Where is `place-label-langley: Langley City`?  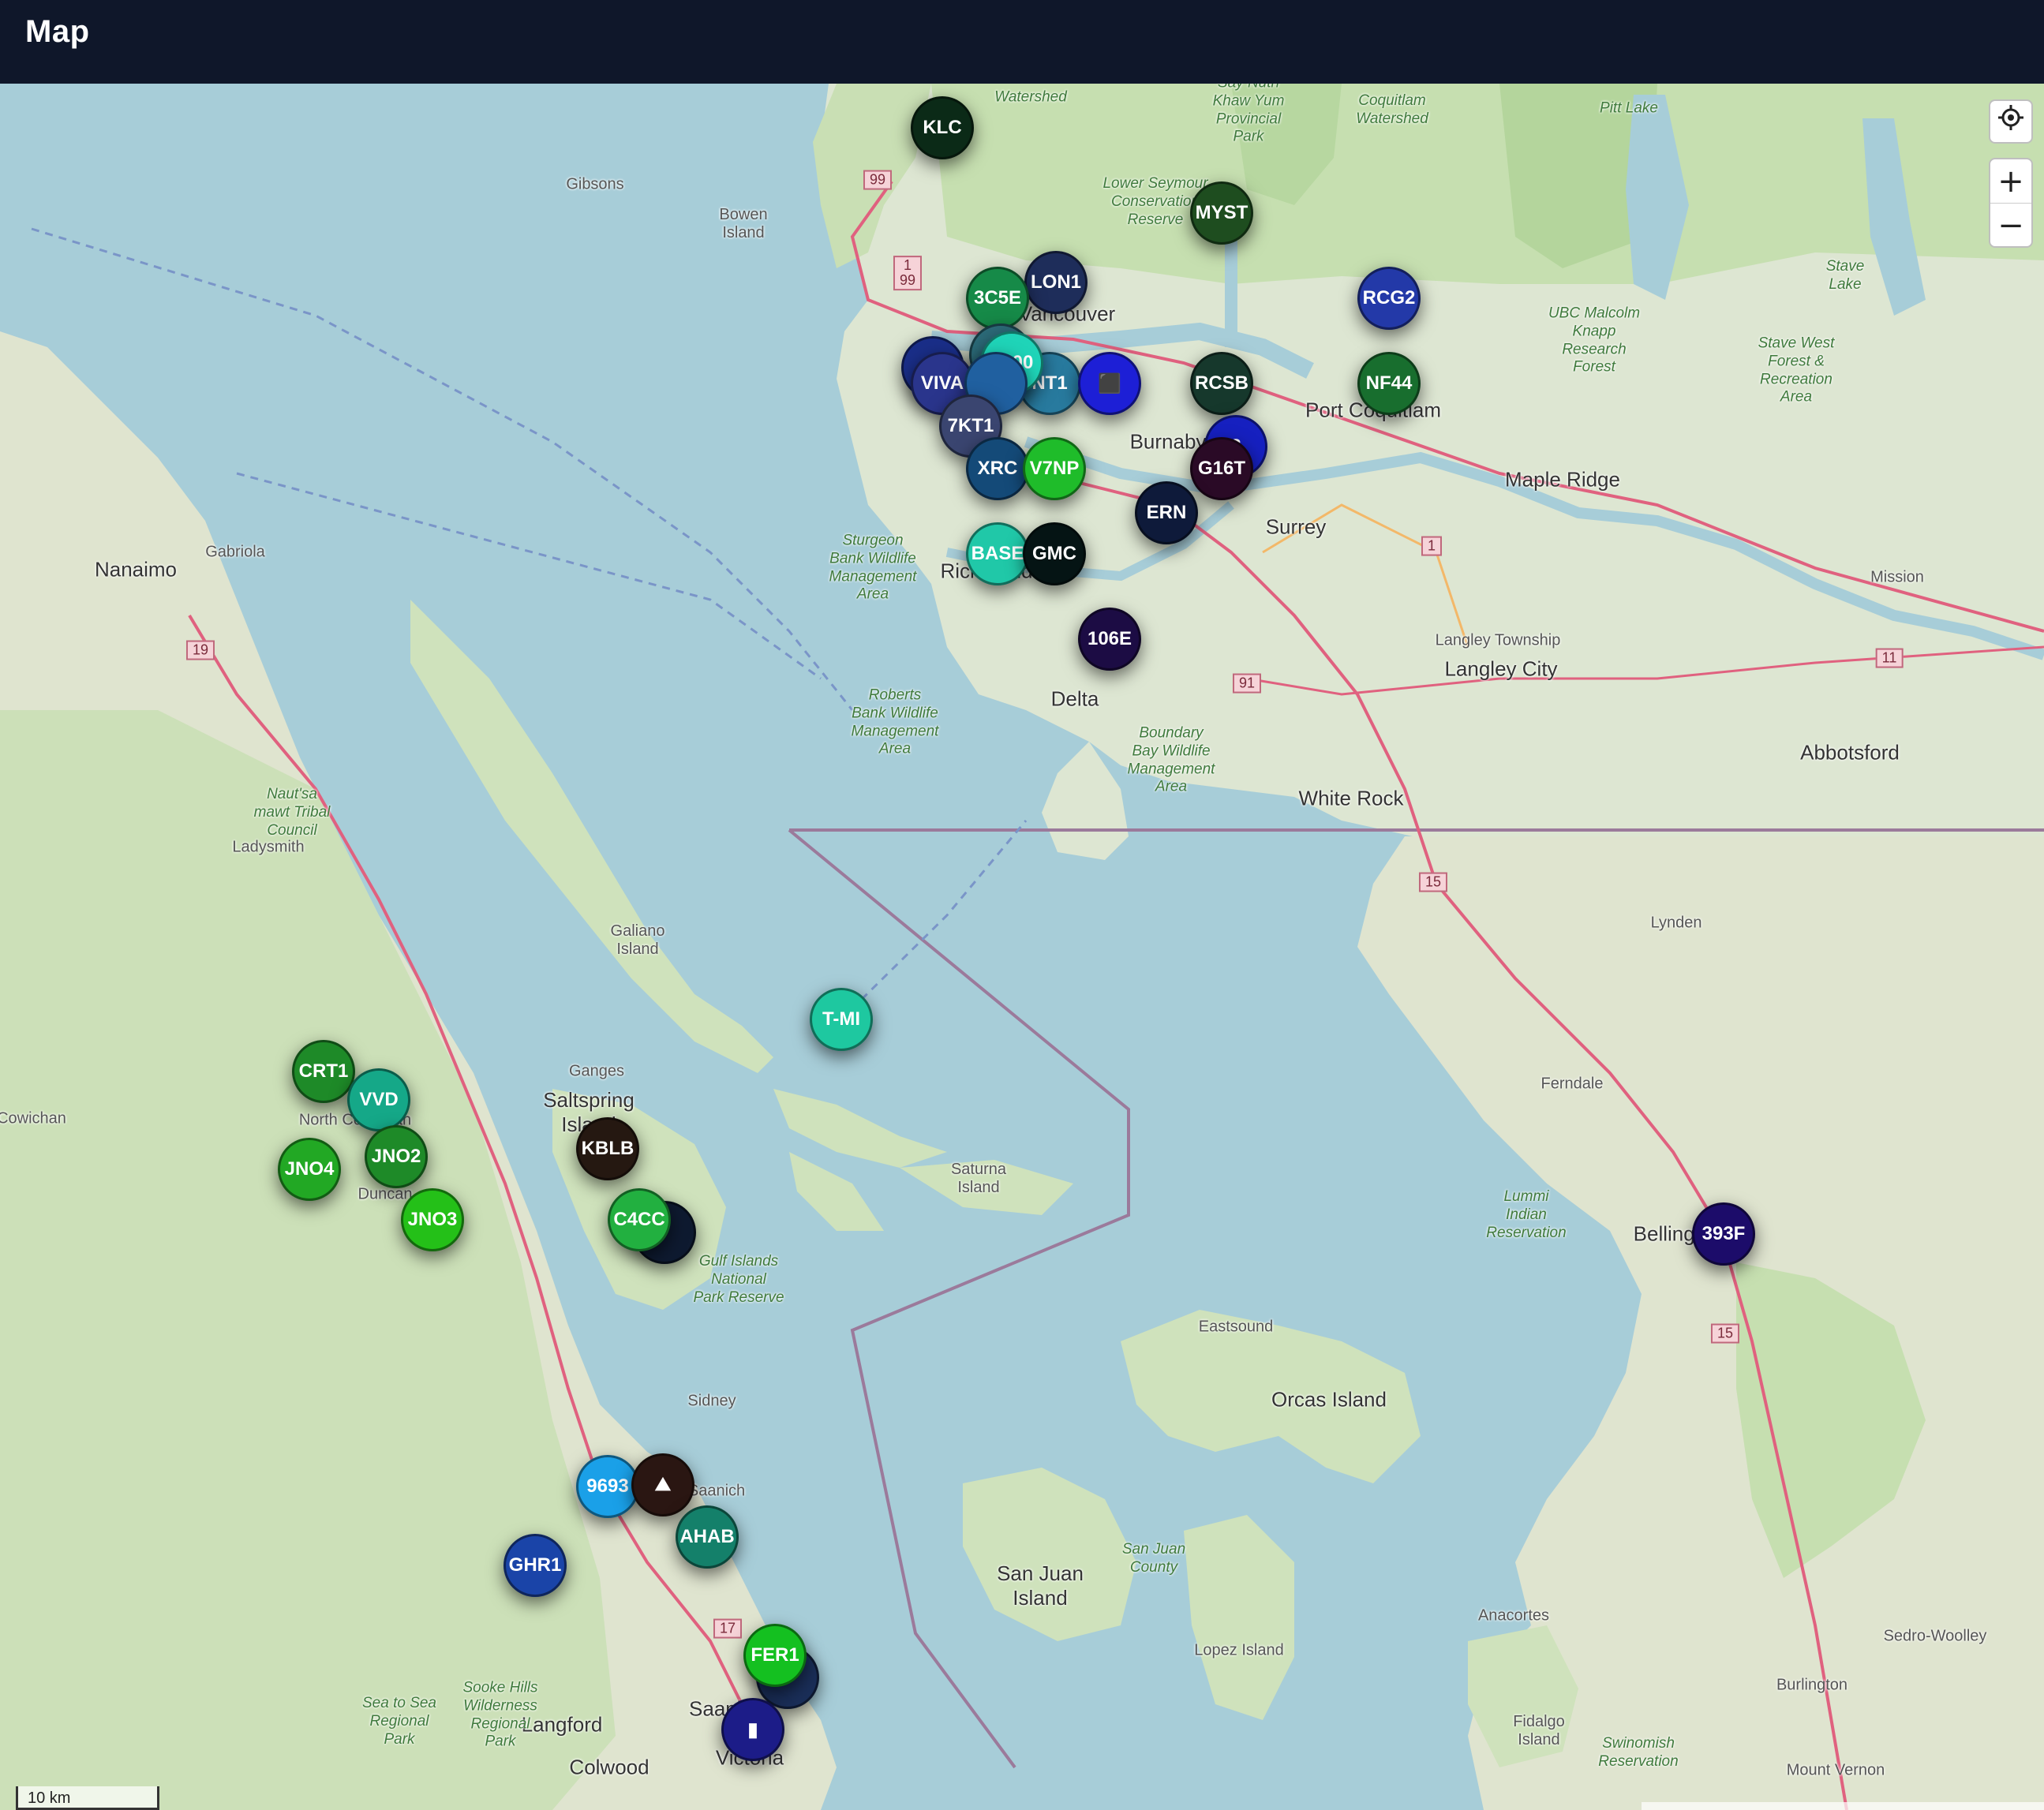
place-label-langley: Langley City is located at coordinates (1501, 668).